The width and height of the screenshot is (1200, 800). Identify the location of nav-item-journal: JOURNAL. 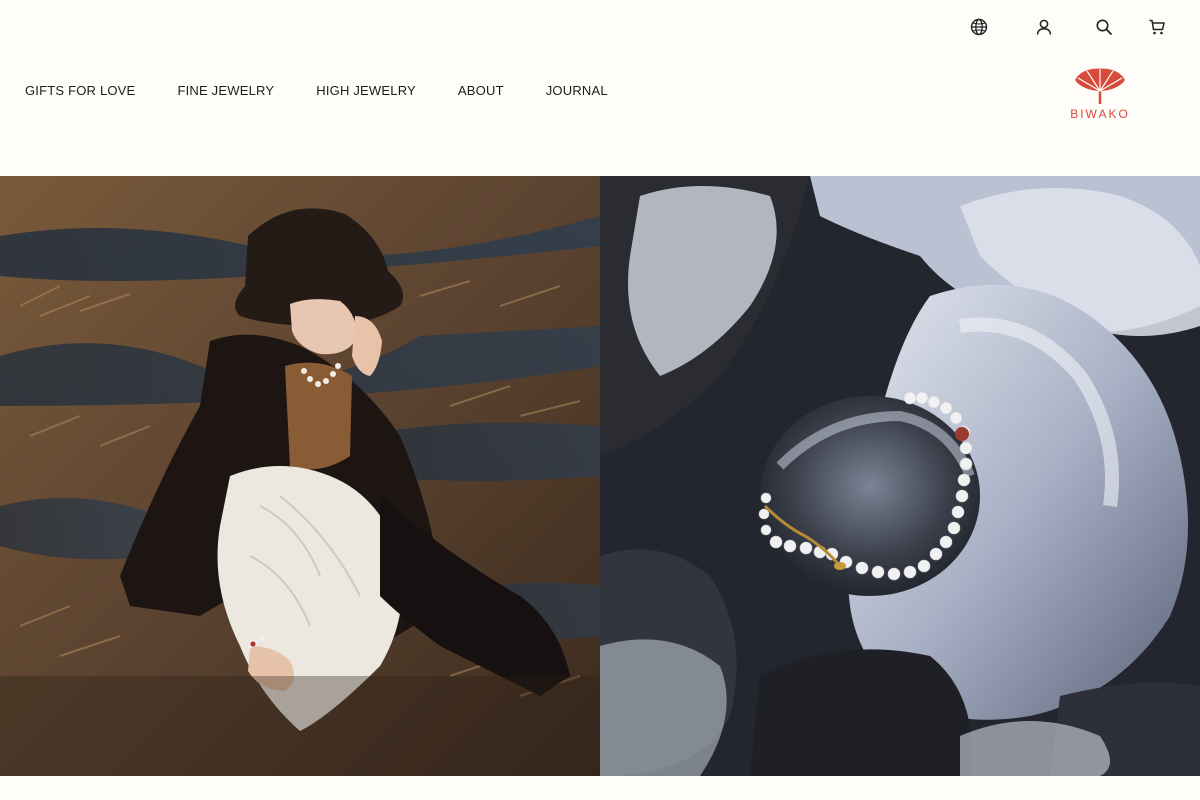
(577, 90).